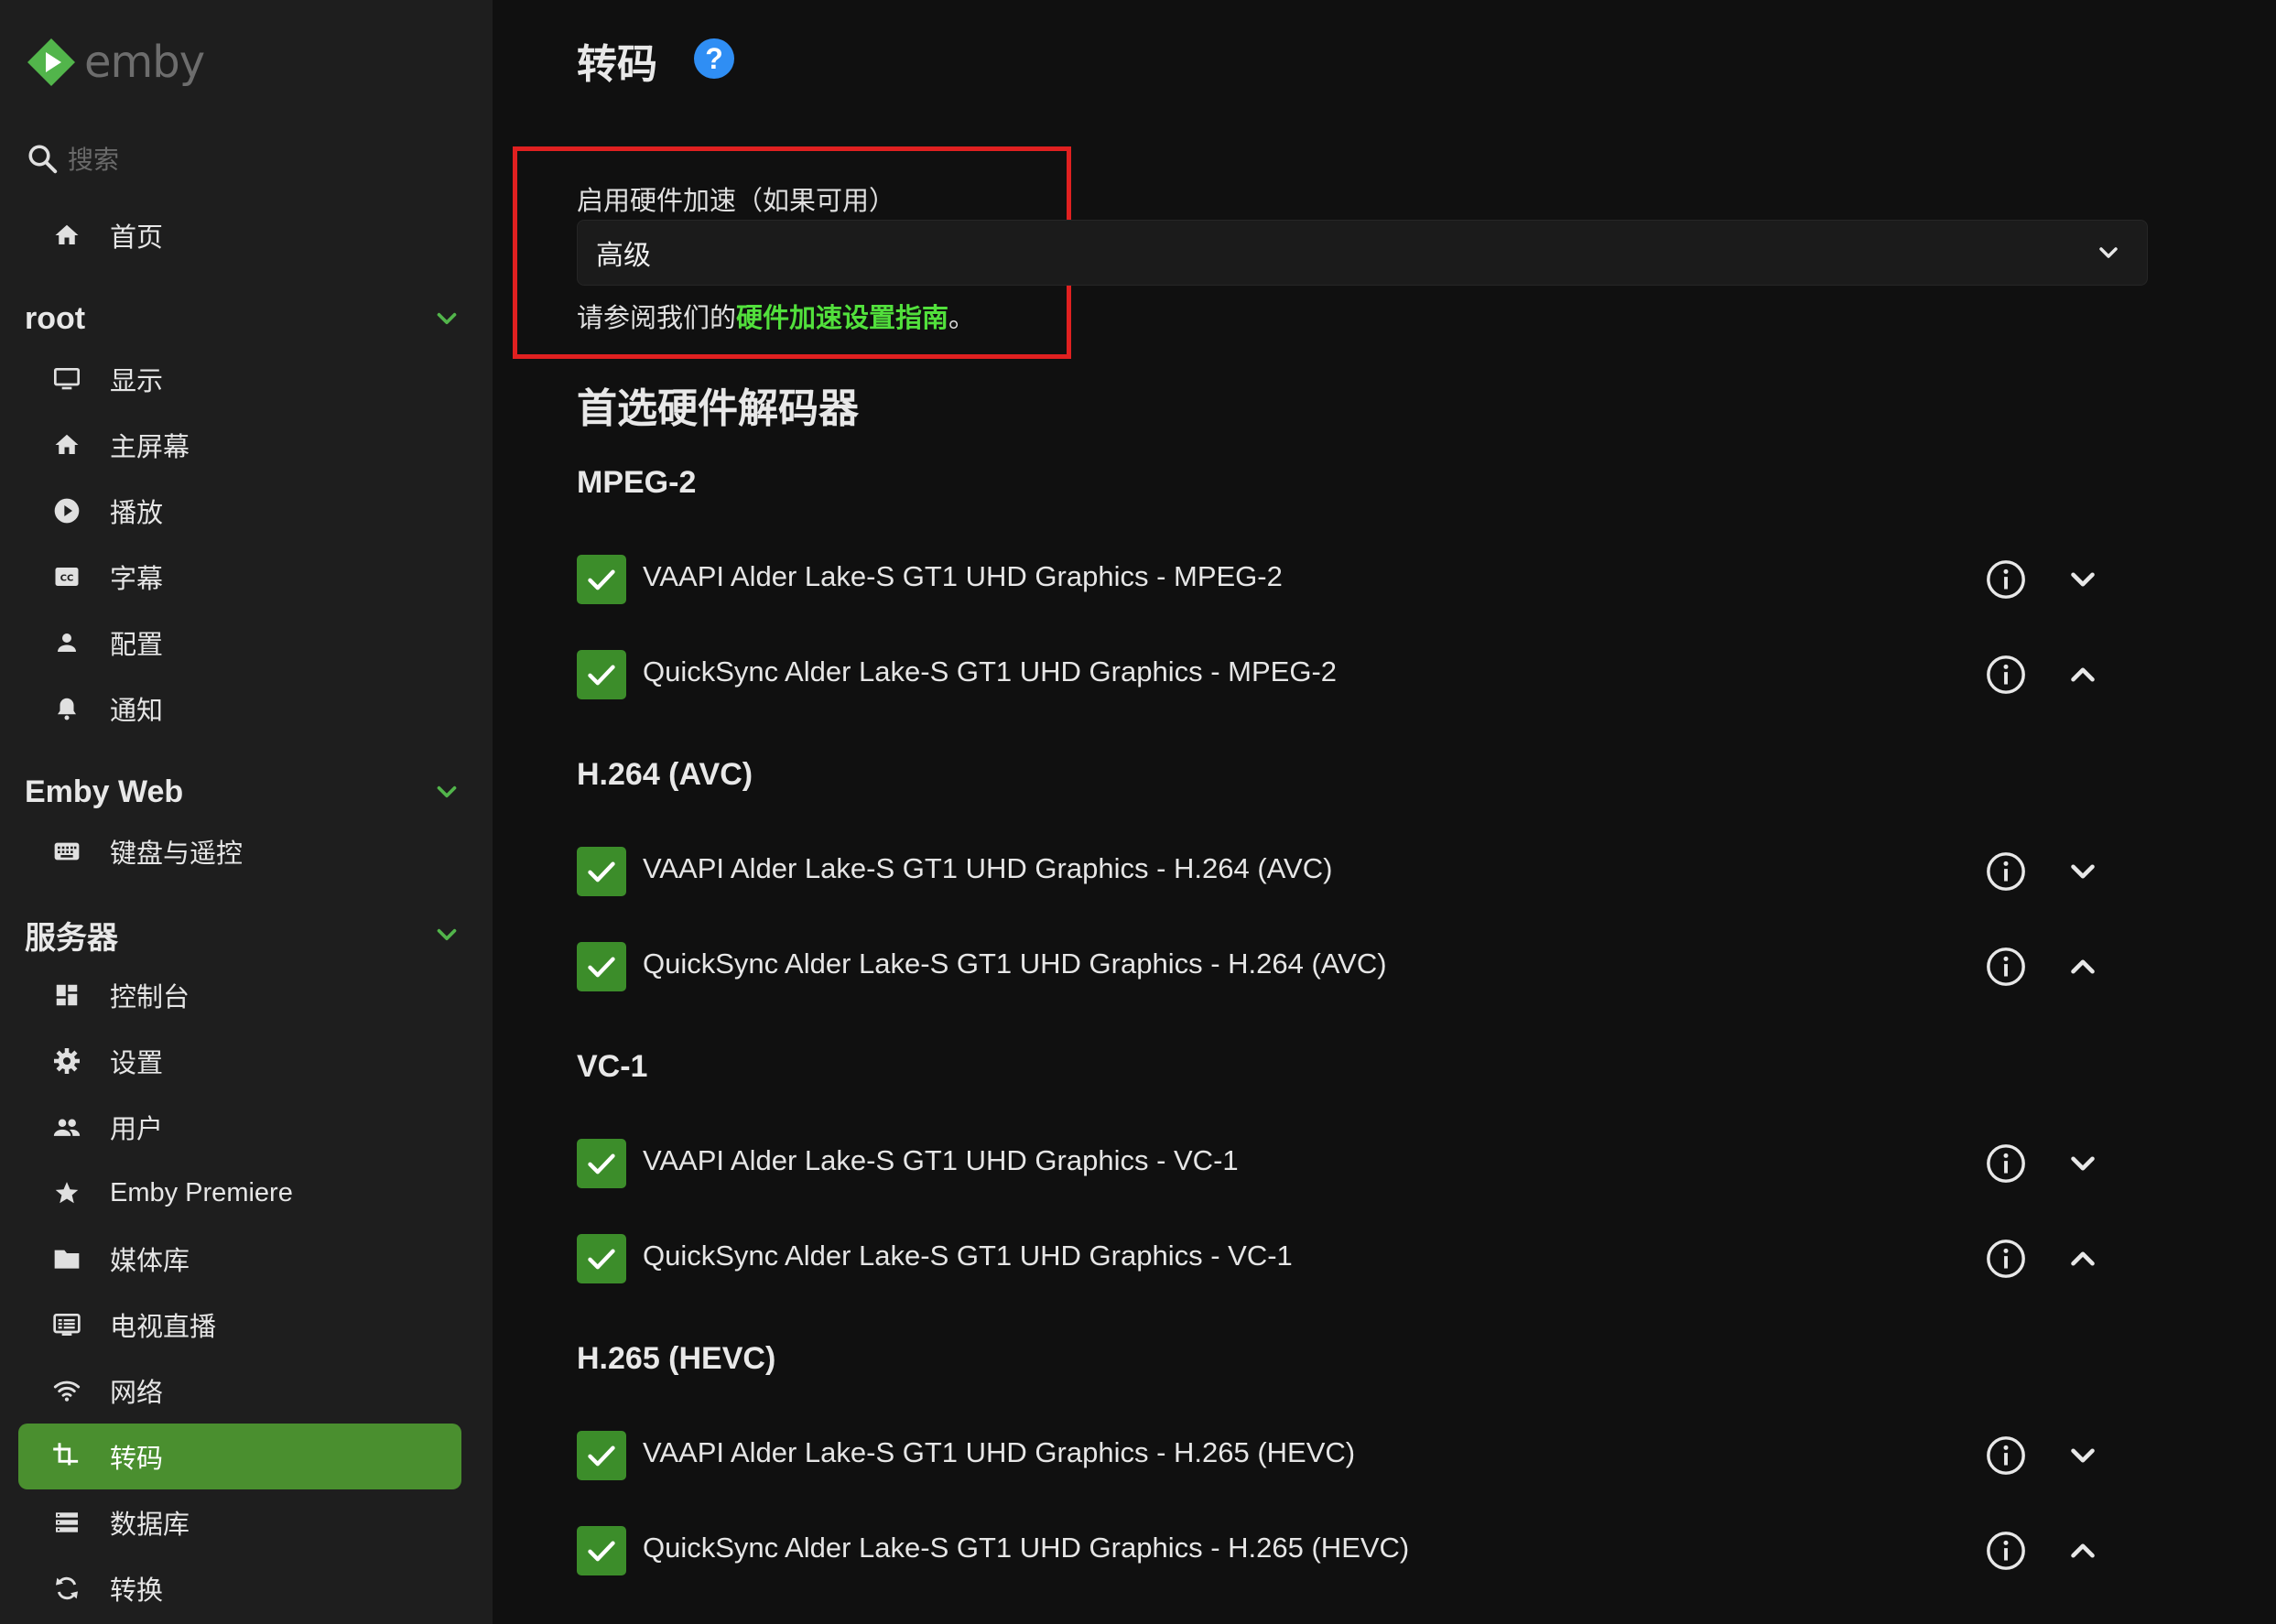  I want to click on emby-logo: emby, so click(116, 62).